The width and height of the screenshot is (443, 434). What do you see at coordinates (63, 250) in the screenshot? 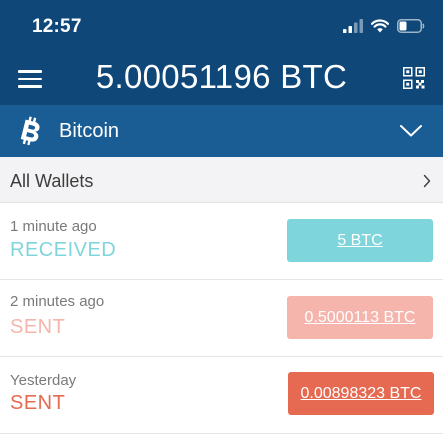
I see `transaction-type: RECEIVED` at bounding box center [63, 250].